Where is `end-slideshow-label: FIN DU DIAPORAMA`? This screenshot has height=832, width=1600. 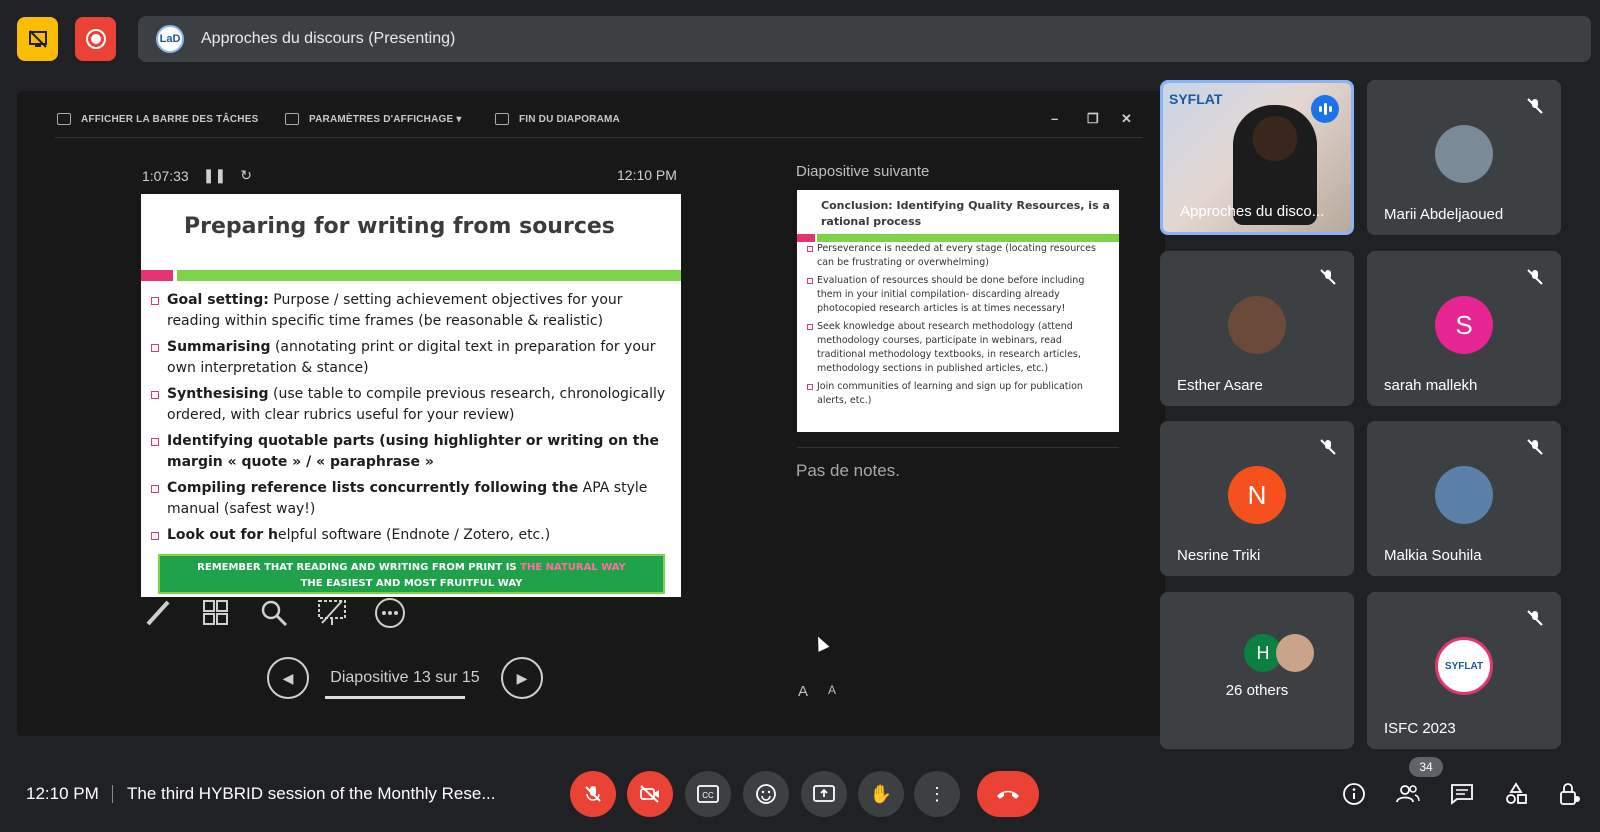 end-slideshow-label: FIN DU DIAPORAMA is located at coordinates (569, 119).